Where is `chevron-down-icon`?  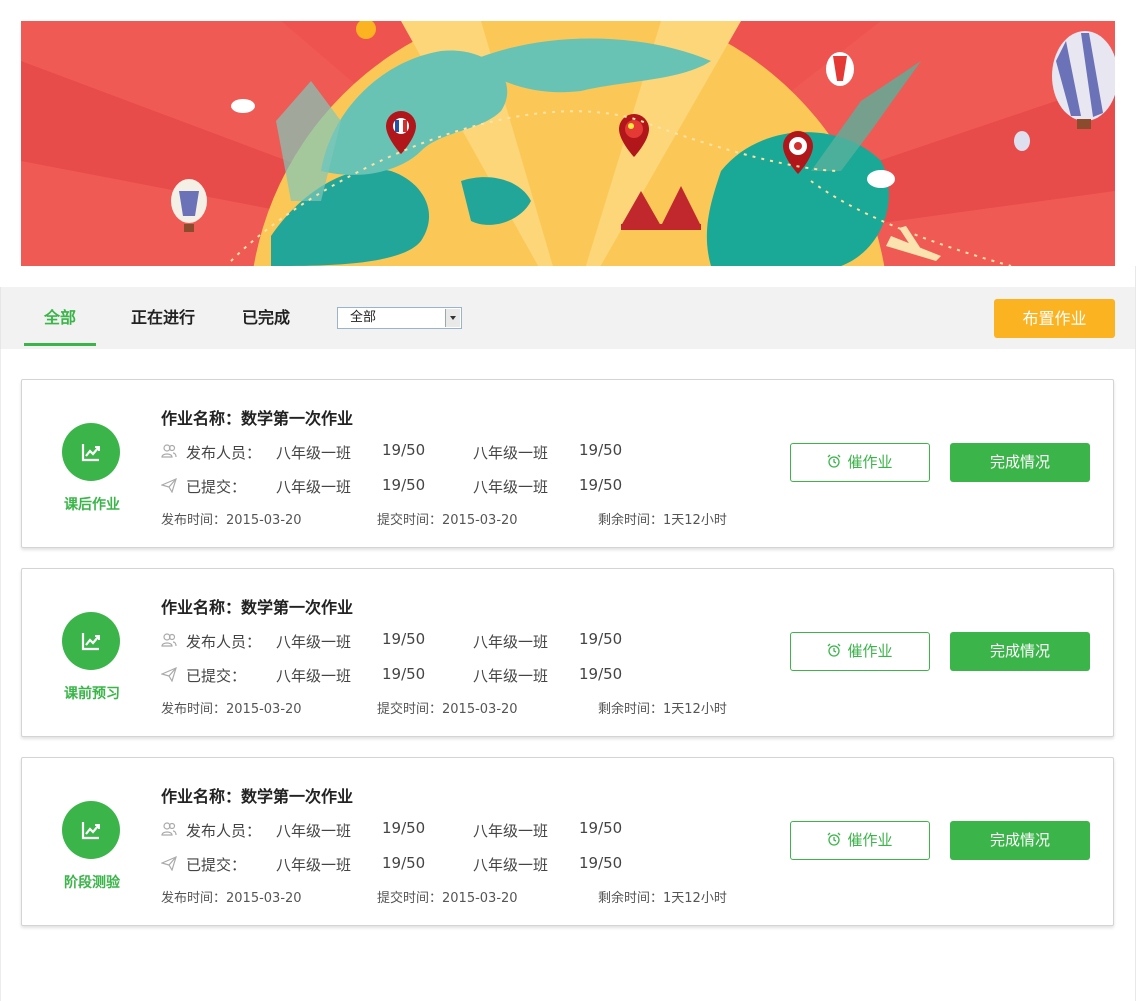 chevron-down-icon is located at coordinates (452, 318).